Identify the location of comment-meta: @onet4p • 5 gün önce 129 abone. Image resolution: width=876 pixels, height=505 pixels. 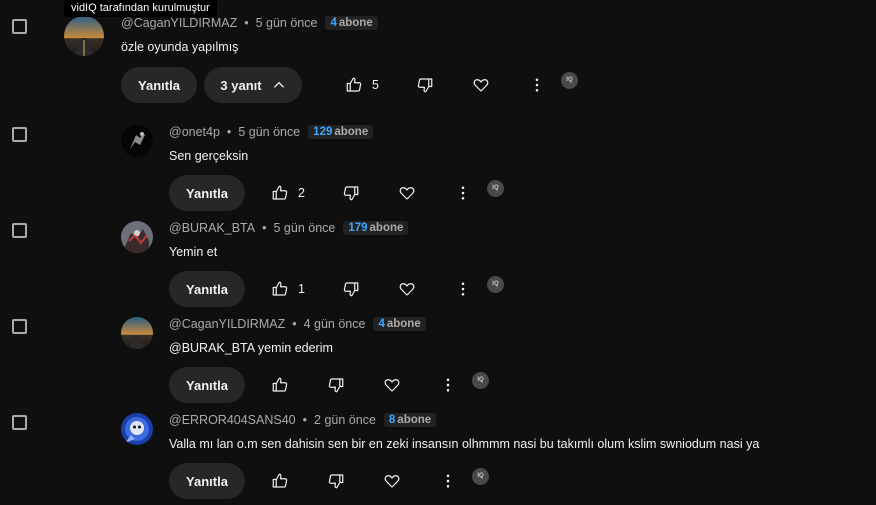
(271, 132).